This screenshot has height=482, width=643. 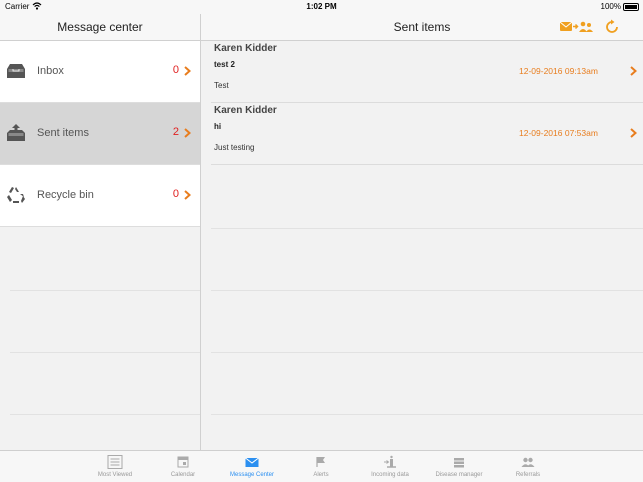 What do you see at coordinates (218, 126) in the screenshot?
I see `message-subject: hi` at bounding box center [218, 126].